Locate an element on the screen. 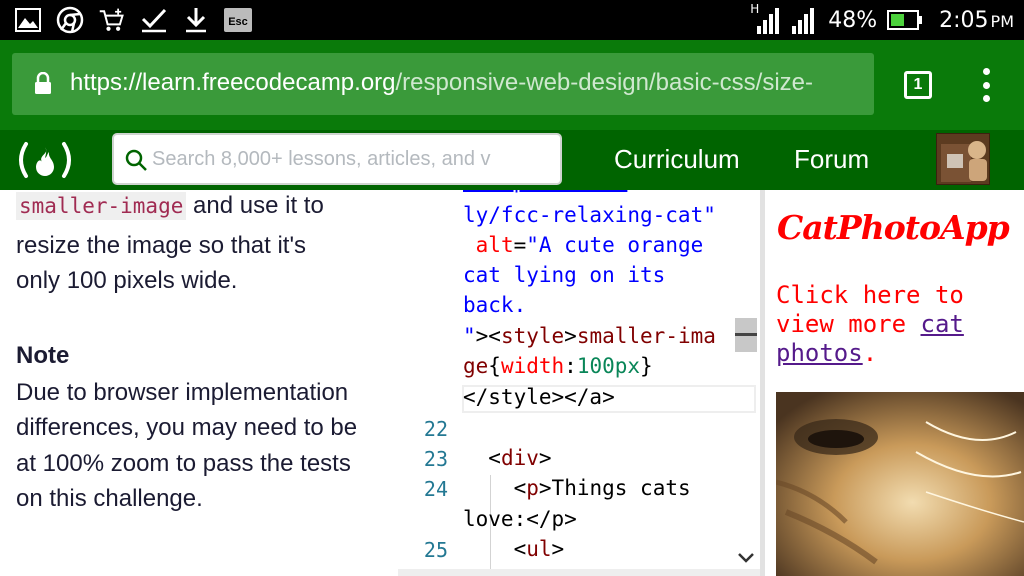 Image resolution: width=1024 pixels, height=576 pixels. clock: 2:05 PM is located at coordinates (976, 20).